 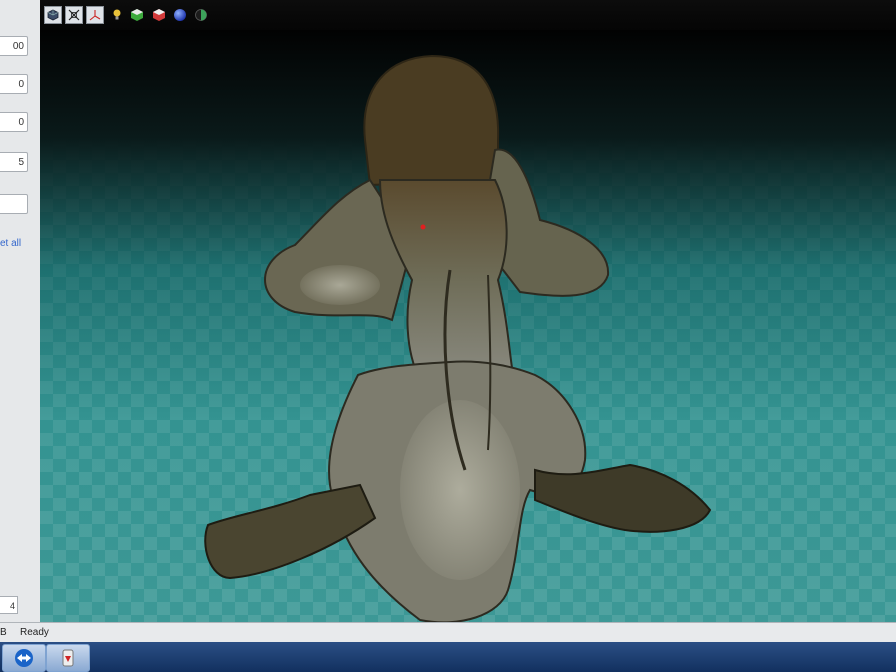 I want to click on green-cube-icon, so click(x=137, y=15).